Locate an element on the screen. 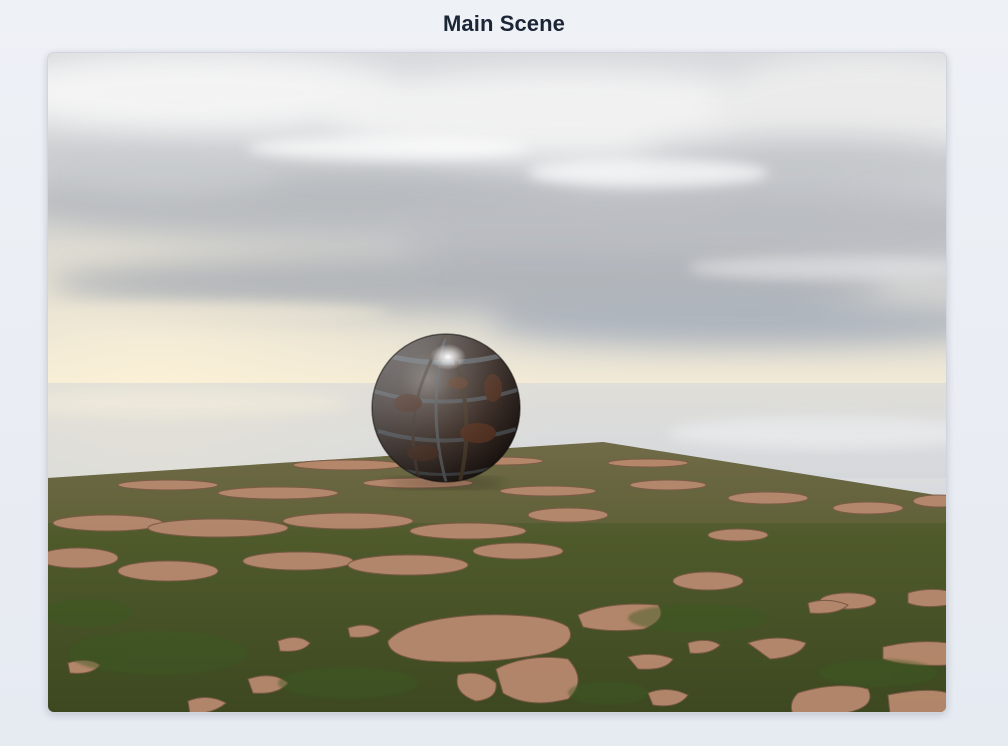  sphere-highlight is located at coordinates (448, 357).